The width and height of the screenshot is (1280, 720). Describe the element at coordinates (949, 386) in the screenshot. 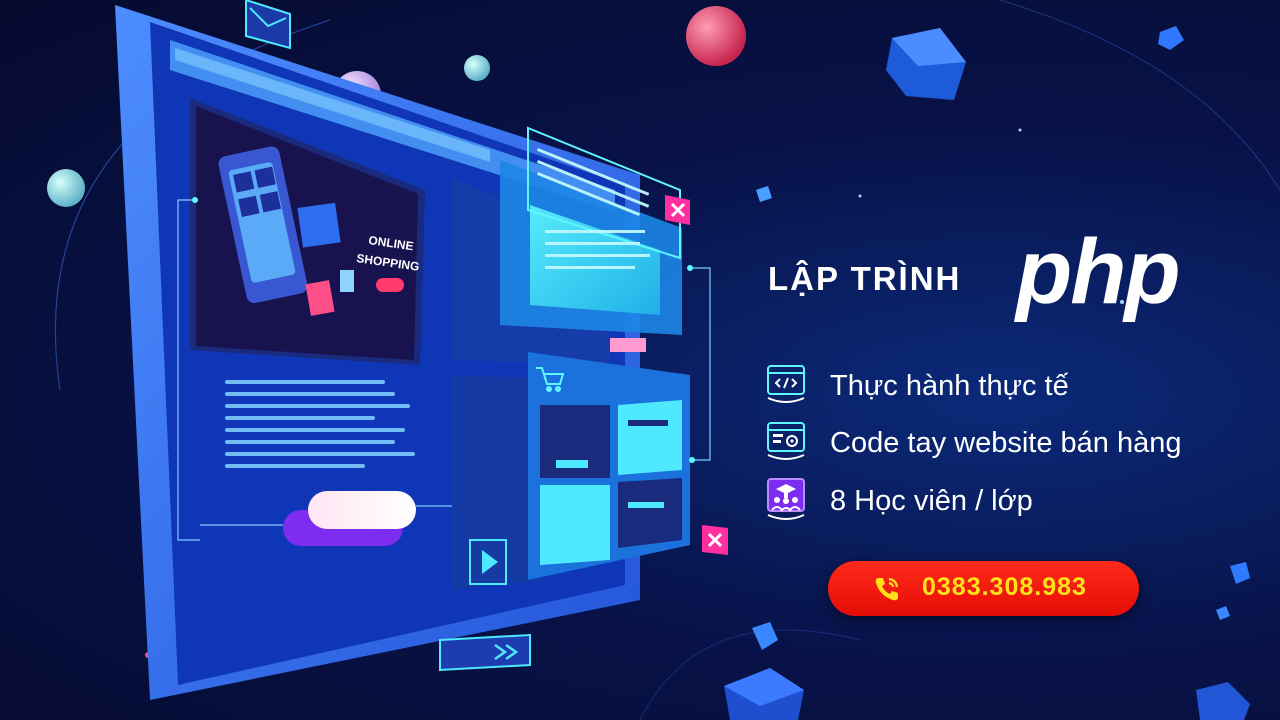

I see `feature-label-practice: Thực hành thực tế` at that location.